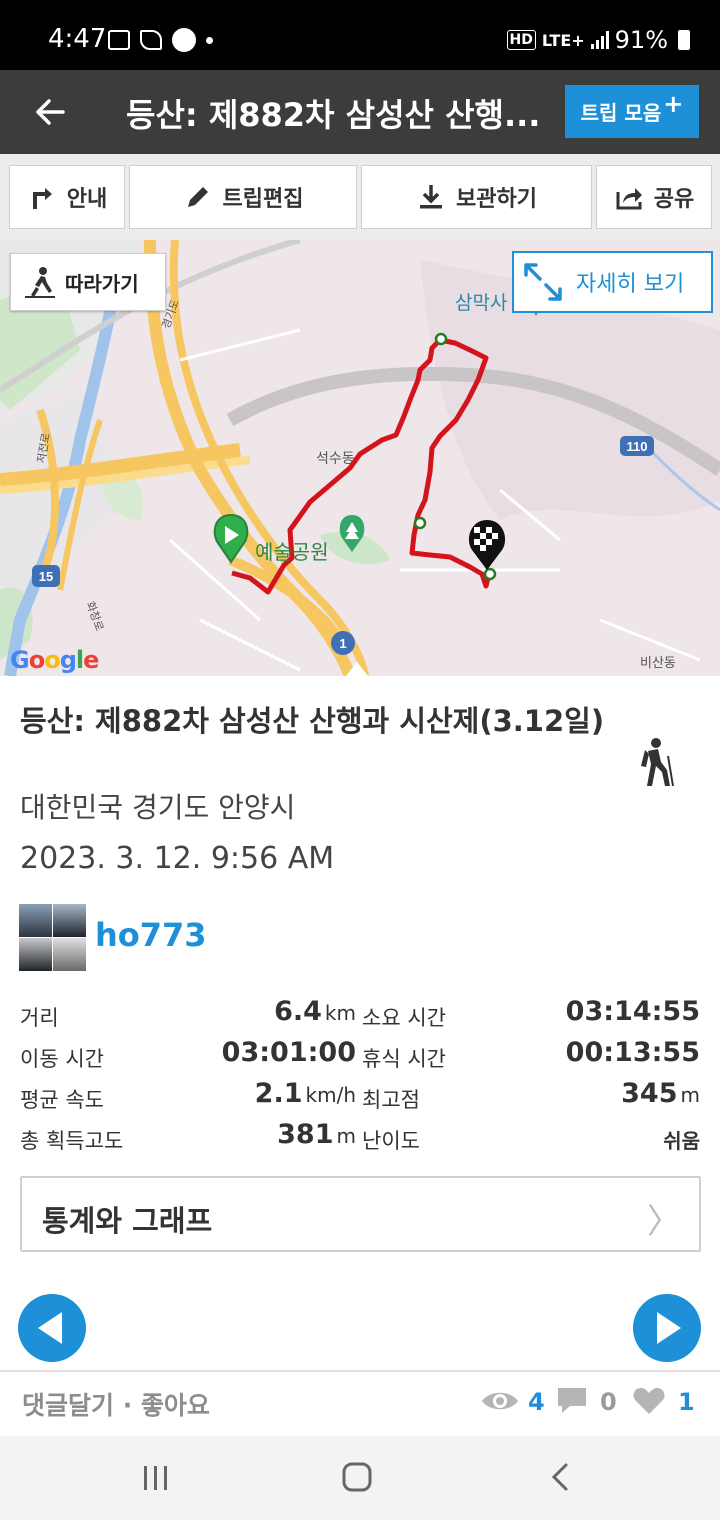 Image resolution: width=720 pixels, height=1520 pixels. Describe the element at coordinates (156, 1478) in the screenshot. I see `recent-apps-icon` at that location.